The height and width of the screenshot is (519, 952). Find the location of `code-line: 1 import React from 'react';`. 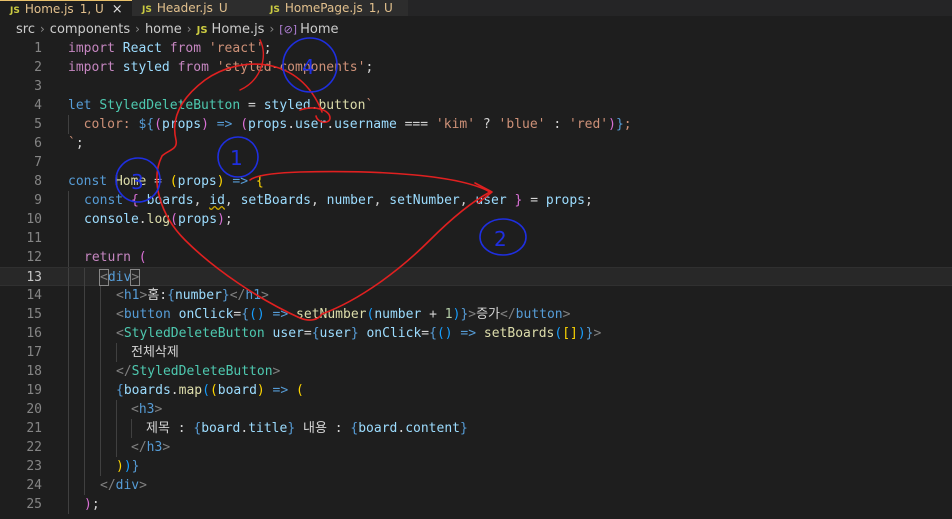

code-line: 1 import React from 'react'; is located at coordinates (476, 48).